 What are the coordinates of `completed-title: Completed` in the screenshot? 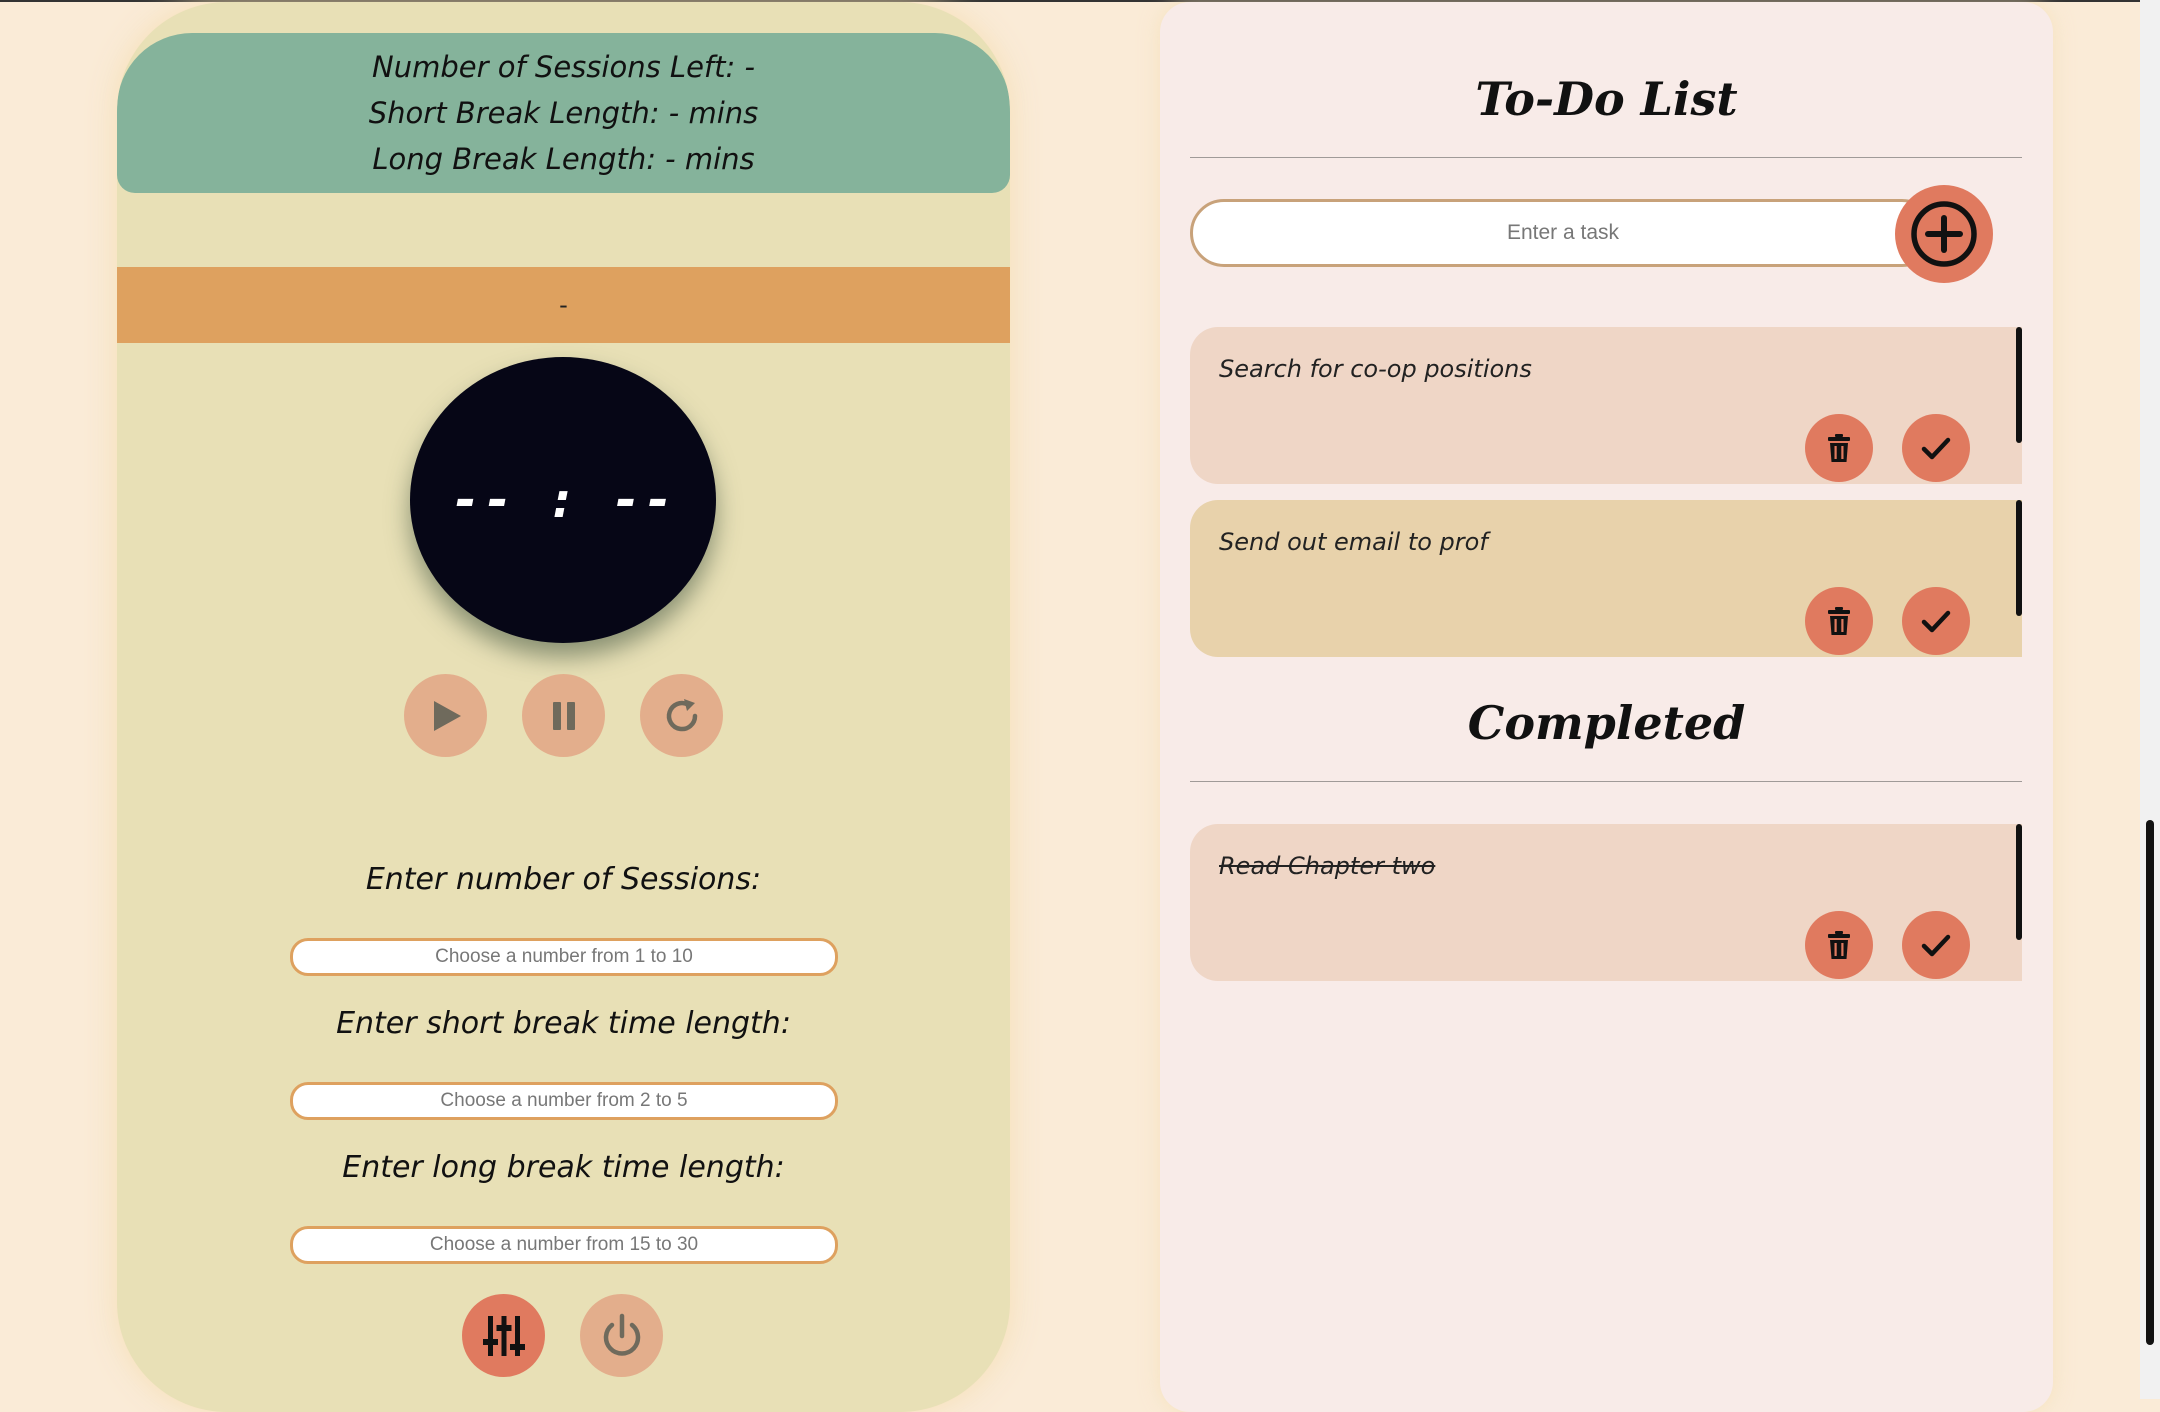 It's located at (1606, 723).